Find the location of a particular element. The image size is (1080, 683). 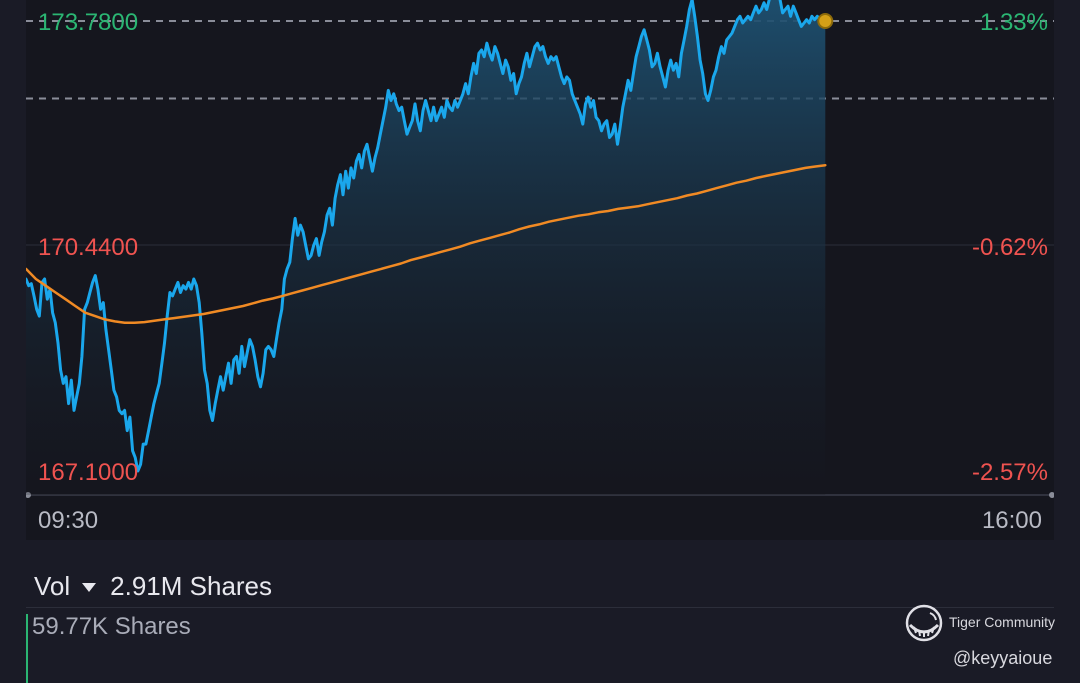

y-tick-label-left: 173.7800 is located at coordinates (88, 22).